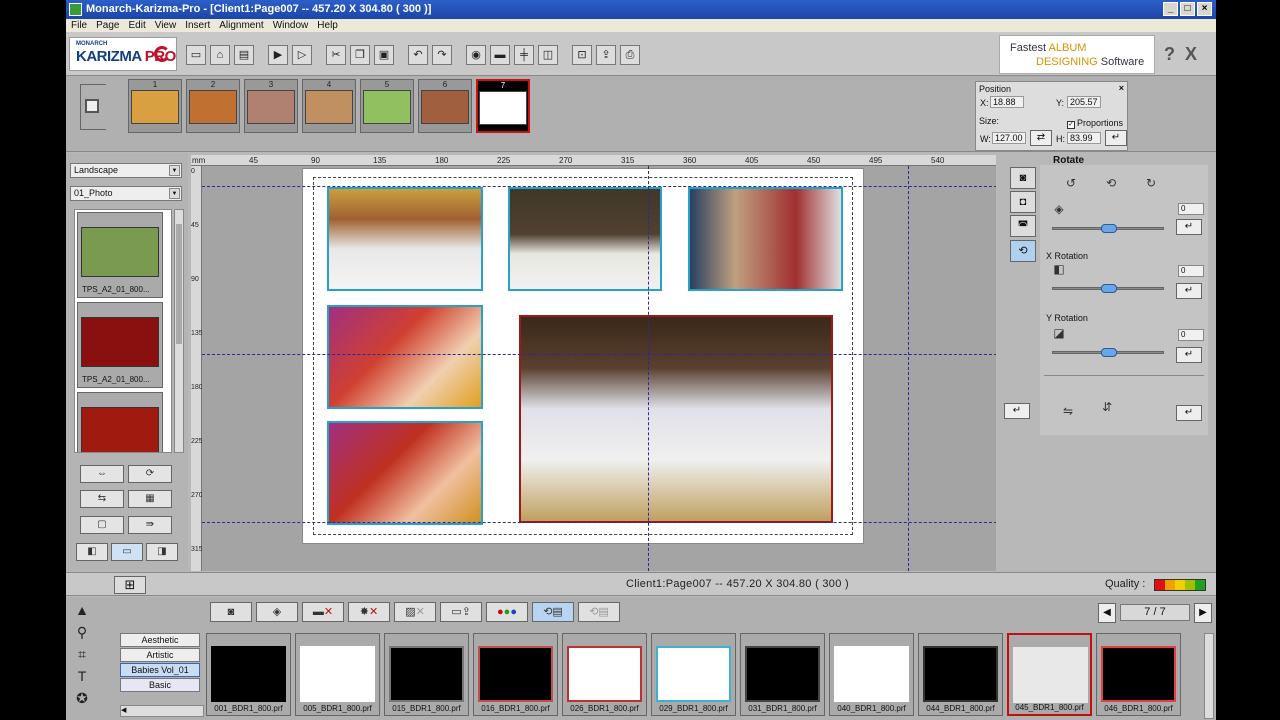 The image size is (1280, 720). What do you see at coordinates (1017, 411) in the screenshot?
I see `reset-rotation-button: ↵` at bounding box center [1017, 411].